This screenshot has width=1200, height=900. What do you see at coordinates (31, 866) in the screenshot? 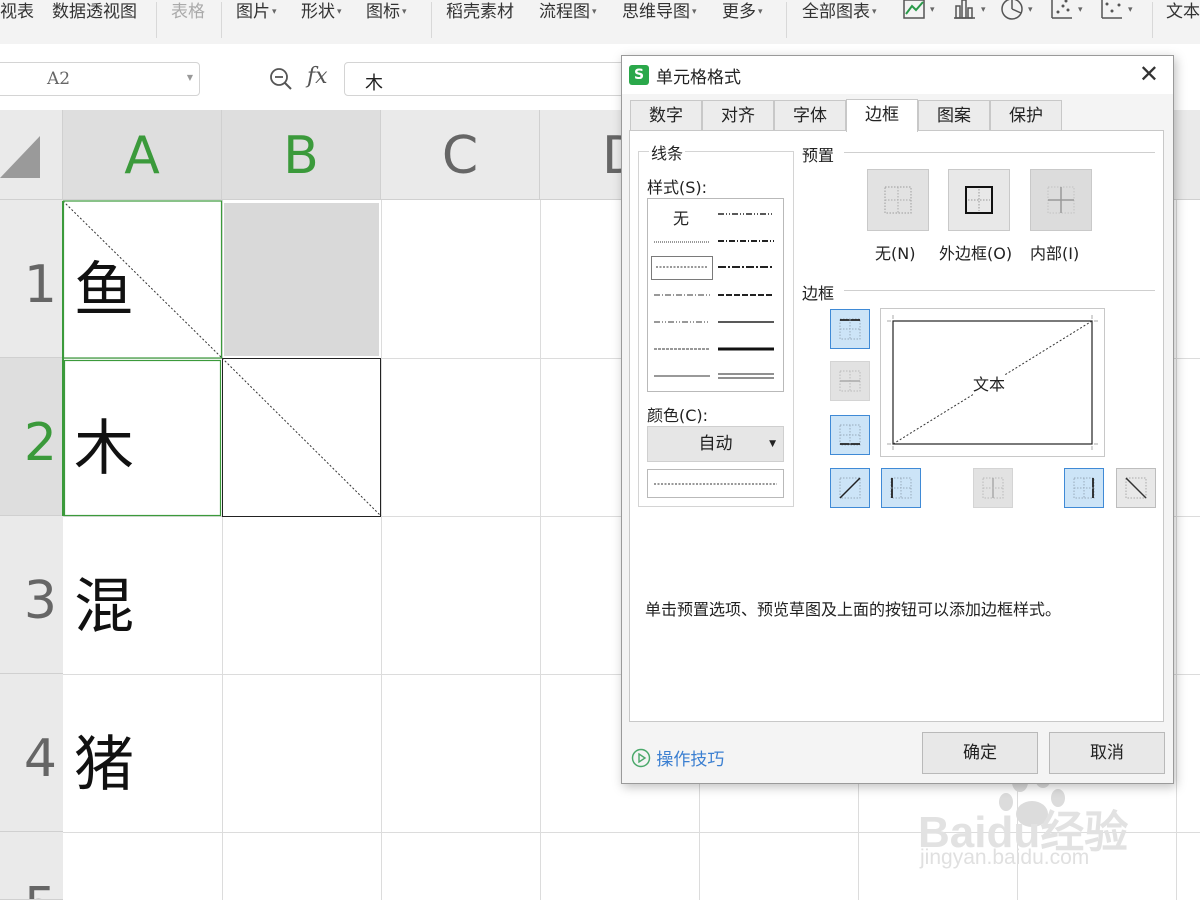
I see `row-header-5: 5` at bounding box center [31, 866].